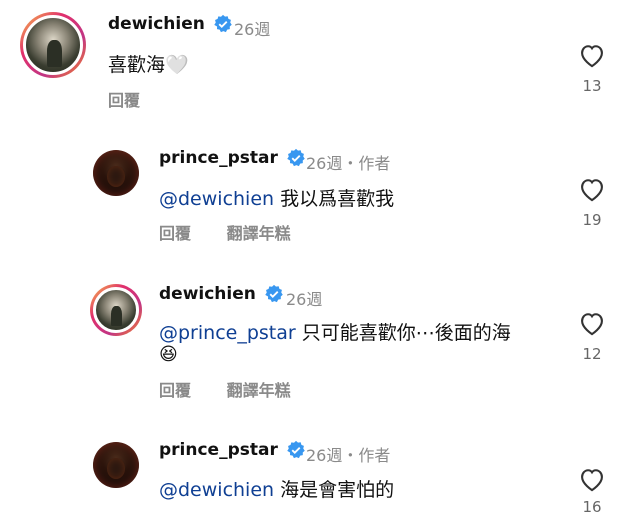  Describe the element at coordinates (337, 490) in the screenshot. I see `comment-body: 海是會害怕的` at that location.